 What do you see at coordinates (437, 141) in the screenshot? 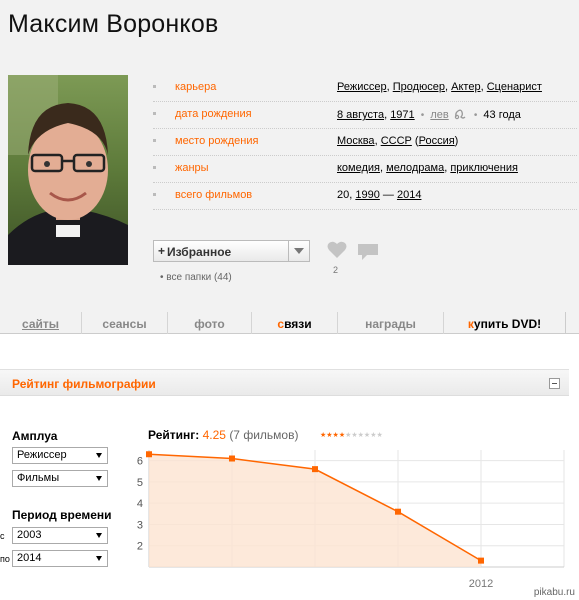
I see `country2-link: Россия` at bounding box center [437, 141].